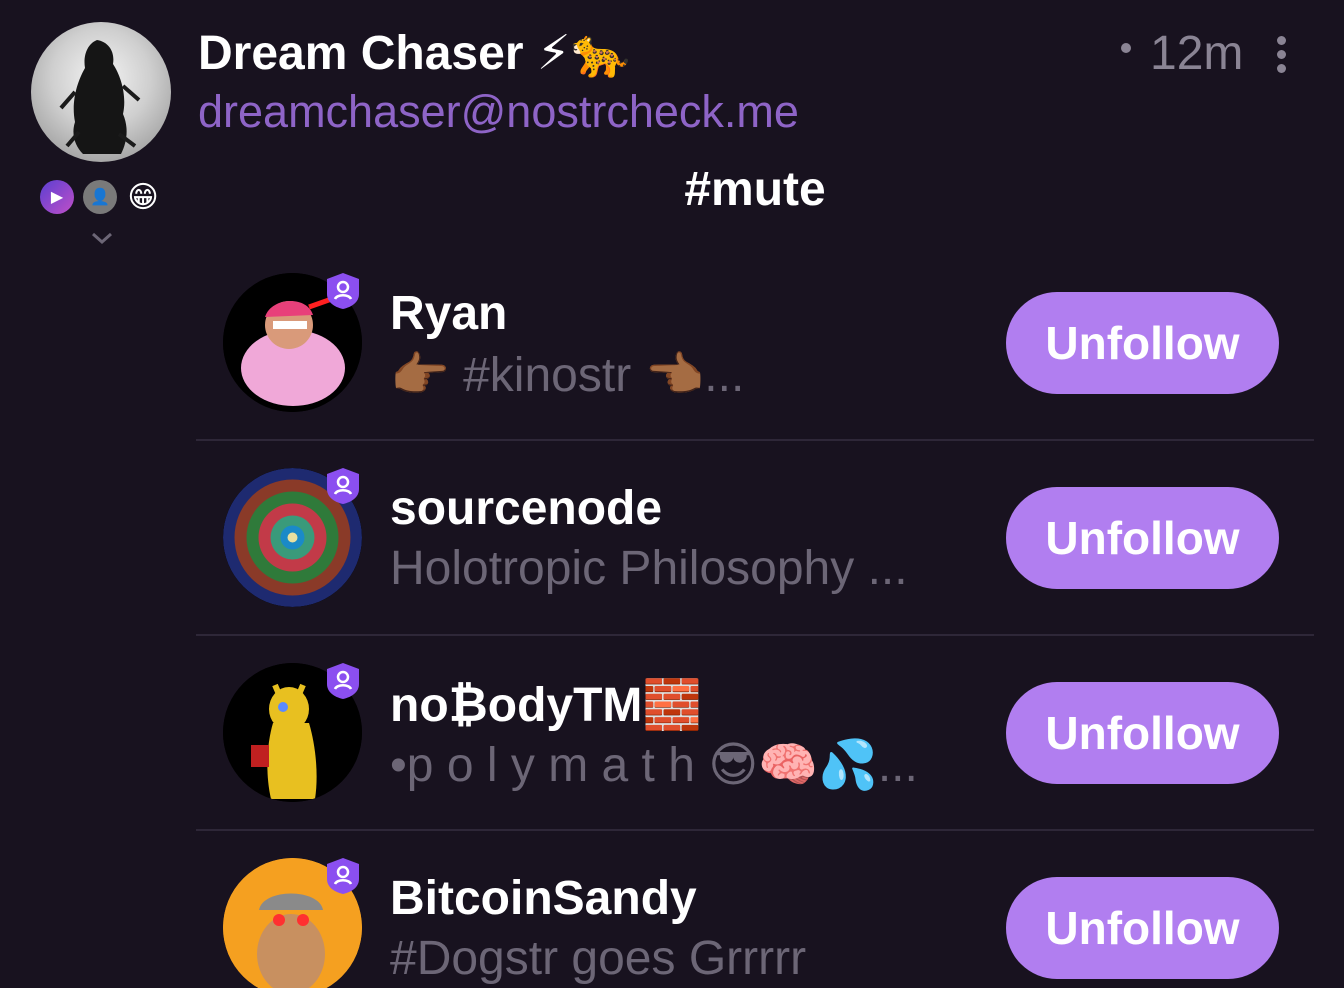  What do you see at coordinates (526, 508) in the screenshot?
I see `user-name: sourcenode` at bounding box center [526, 508].